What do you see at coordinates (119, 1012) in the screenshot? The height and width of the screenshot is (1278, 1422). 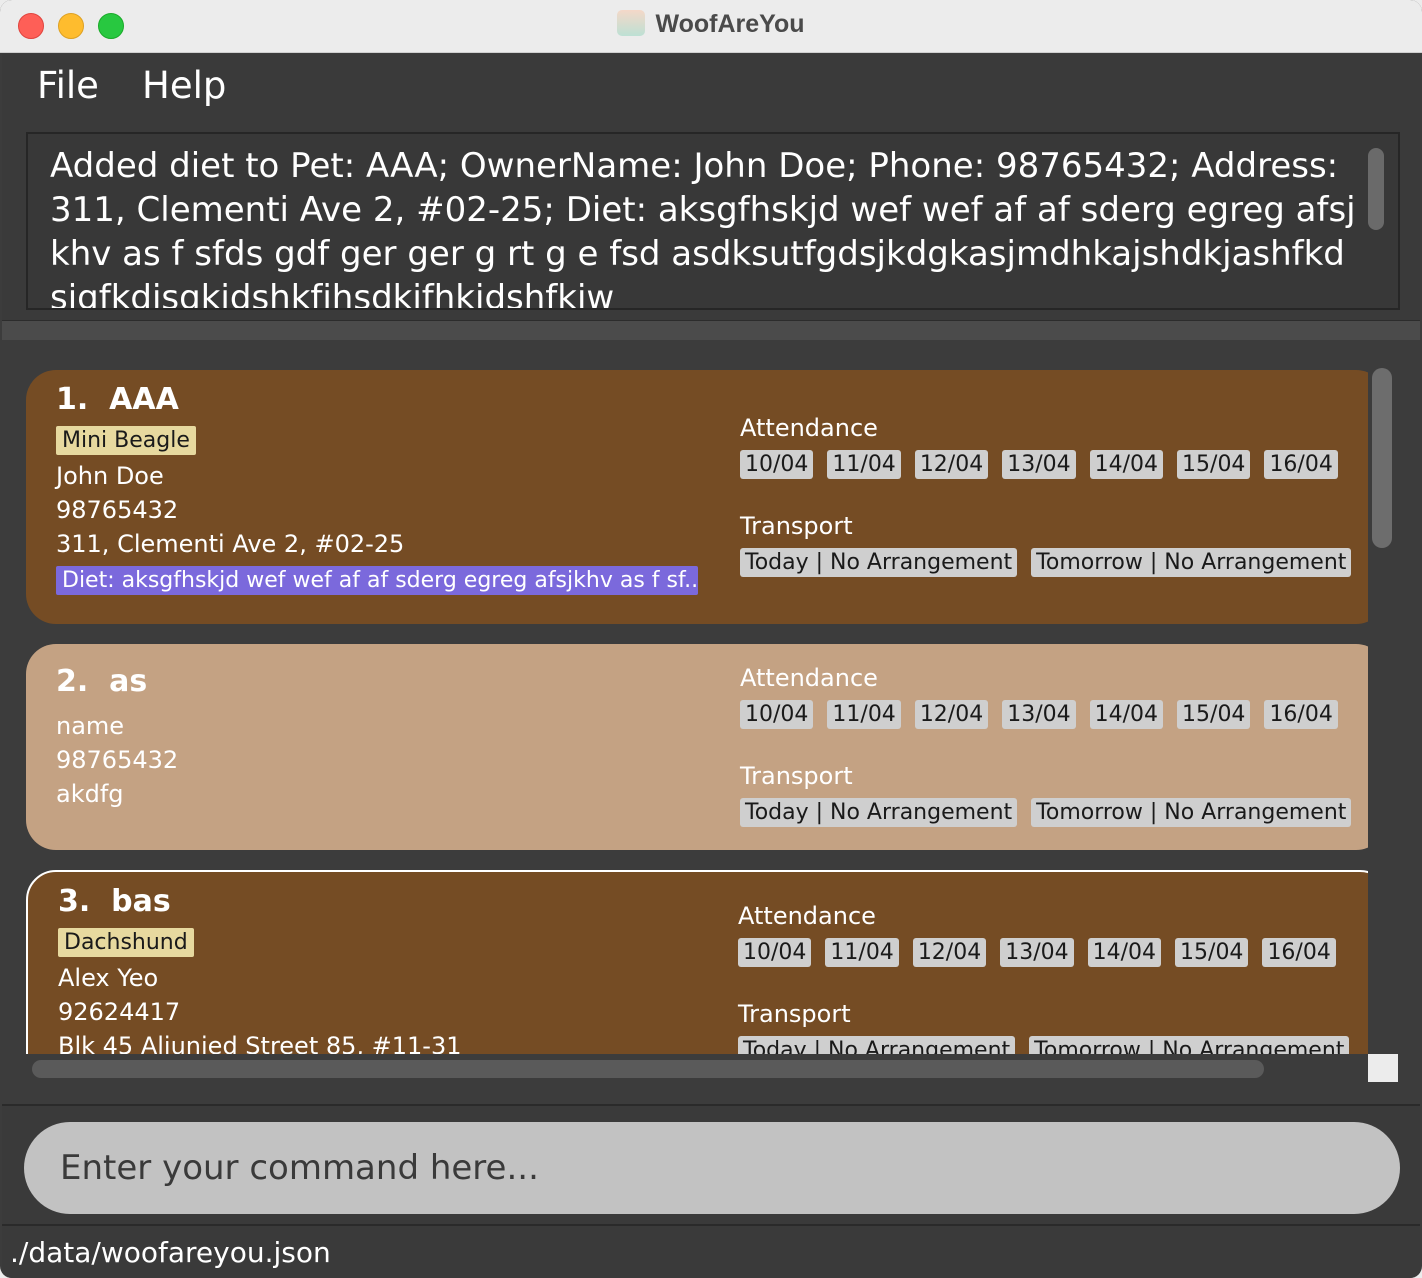 I see `phone-number: 92624417` at bounding box center [119, 1012].